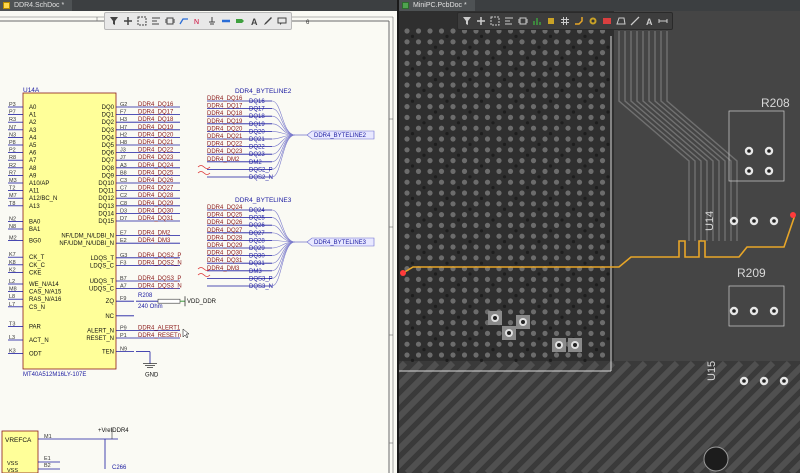  I want to click on bus-pin-label: DQ21, so click(257, 140).